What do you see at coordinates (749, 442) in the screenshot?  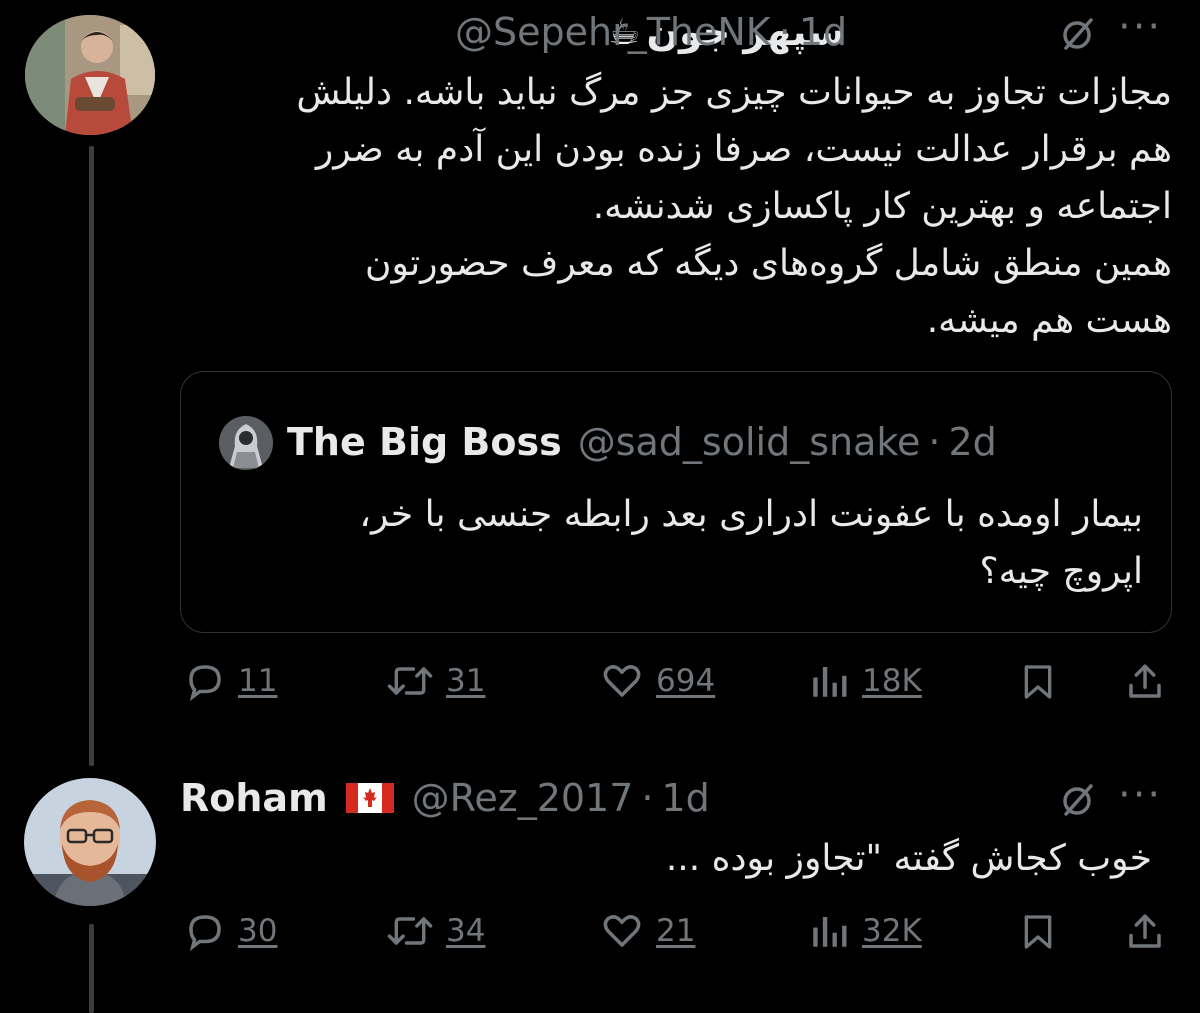 I see `quoted-author-handle: @sad_solid_snake` at bounding box center [749, 442].